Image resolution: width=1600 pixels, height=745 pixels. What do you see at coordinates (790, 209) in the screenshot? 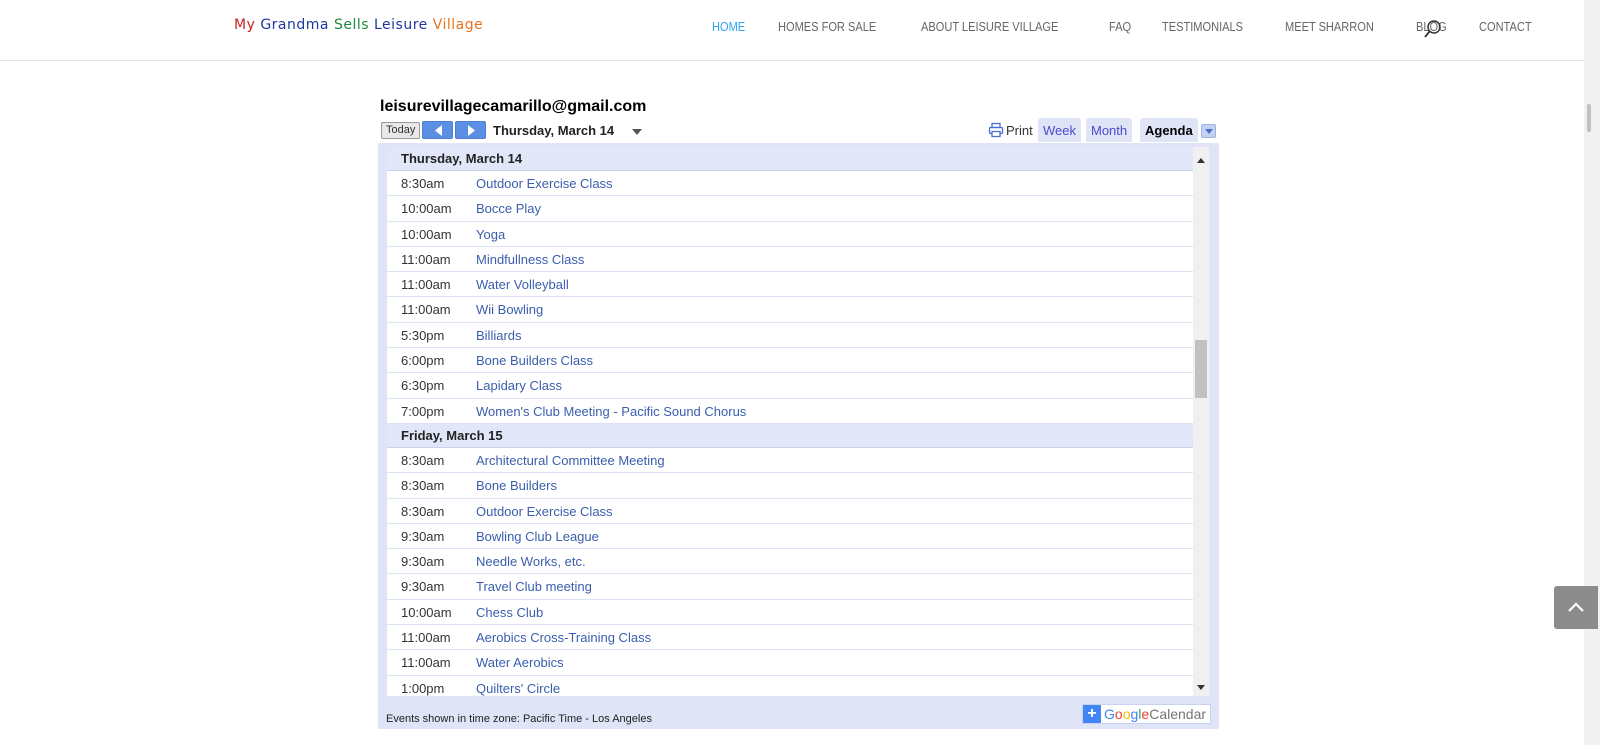
I see `event-row: 10:00am Bocce Play` at bounding box center [790, 209].